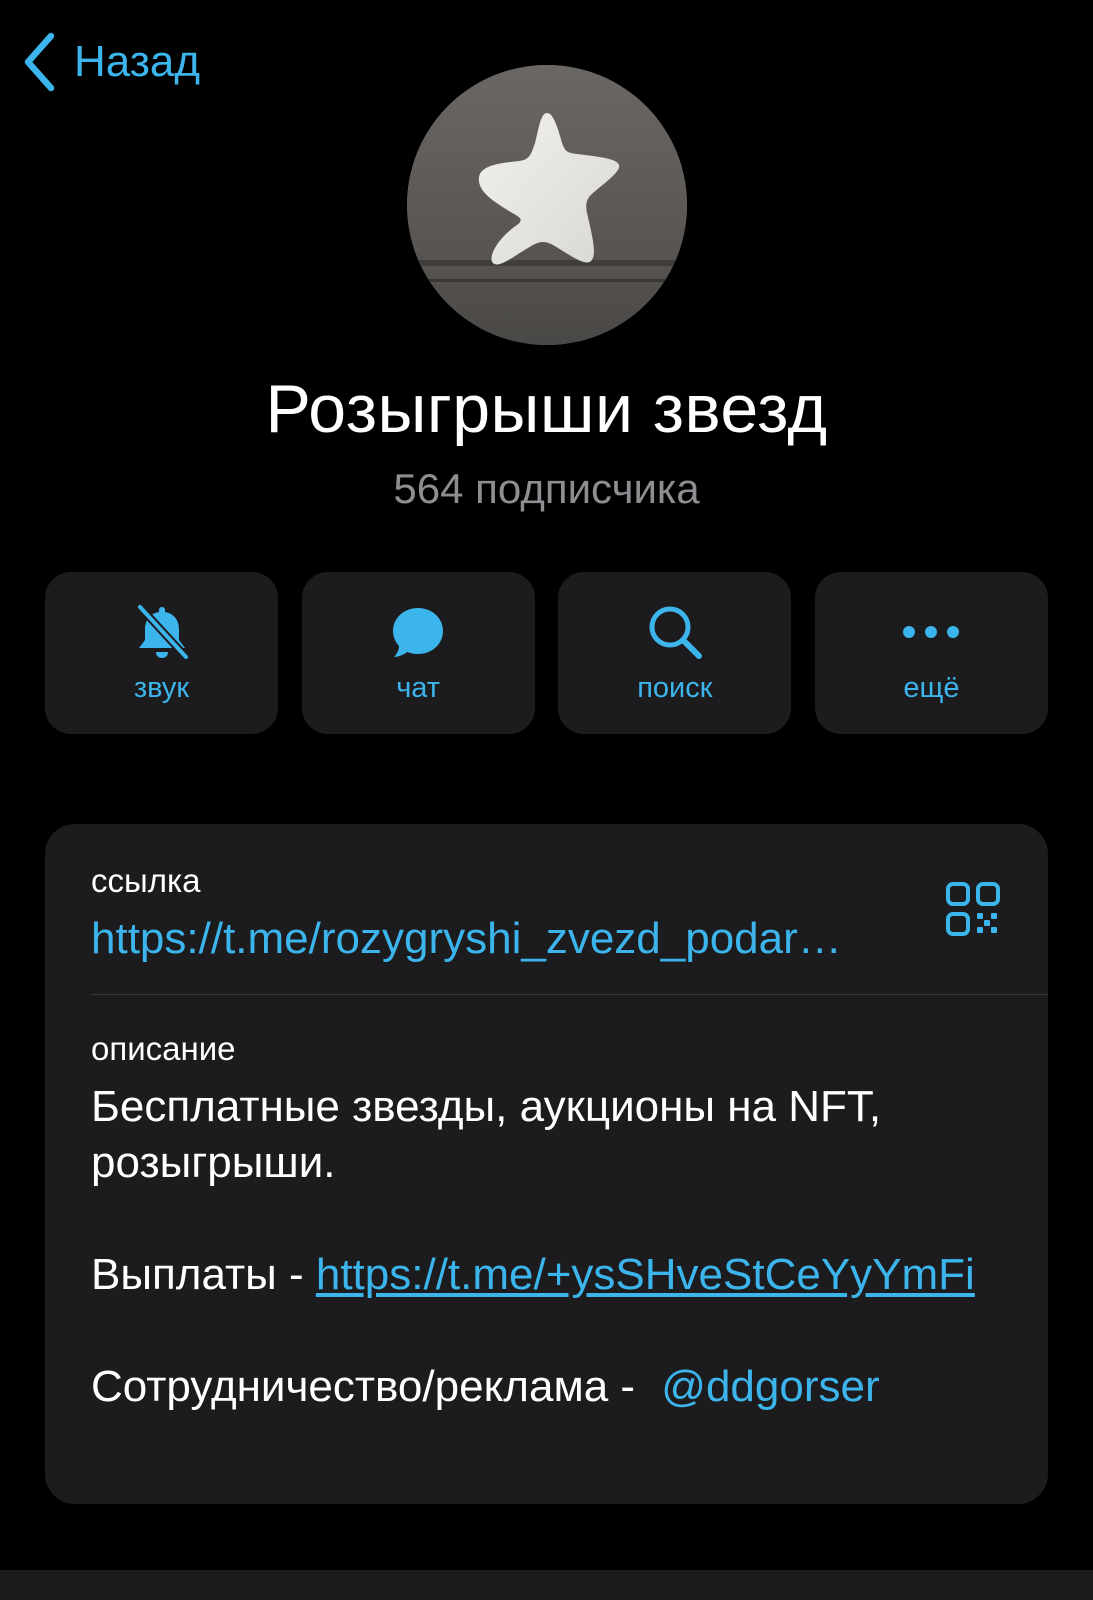 This screenshot has width=1093, height=1600. Describe the element at coordinates (137, 61) in the screenshot. I see `back-label: Назад` at that location.